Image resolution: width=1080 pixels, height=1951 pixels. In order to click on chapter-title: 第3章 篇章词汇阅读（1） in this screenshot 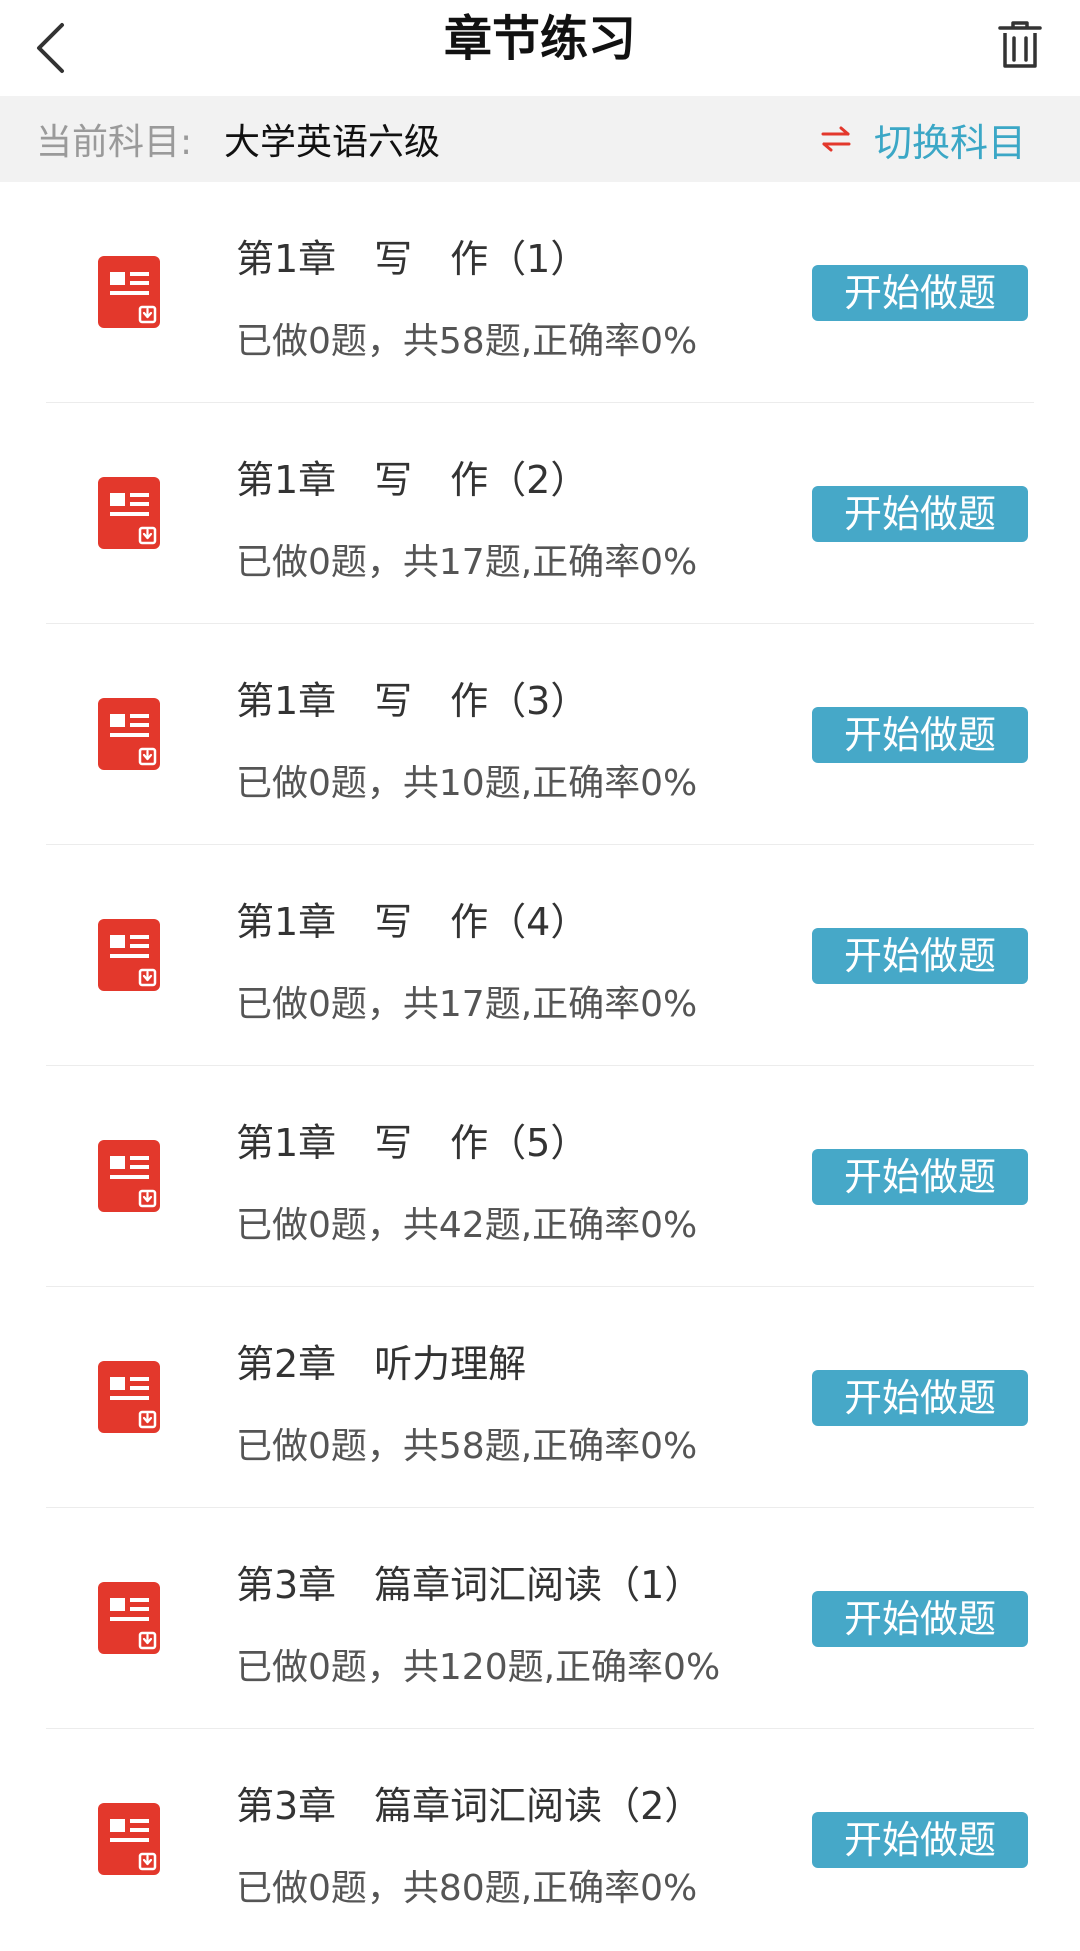, I will do `click(469, 1585)`.